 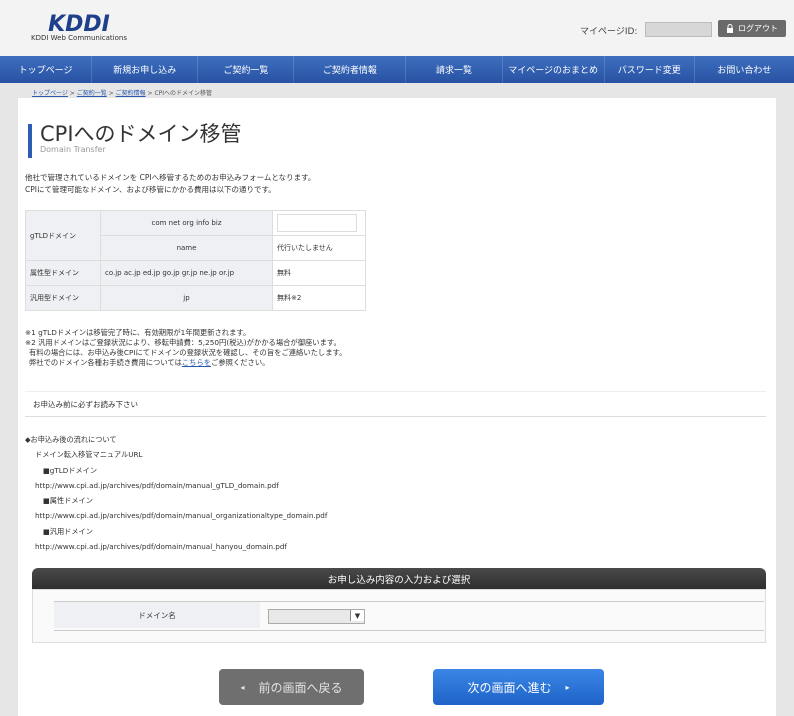 What do you see at coordinates (650, 69) in the screenshot?
I see `nav-password-change: パスワード変更` at bounding box center [650, 69].